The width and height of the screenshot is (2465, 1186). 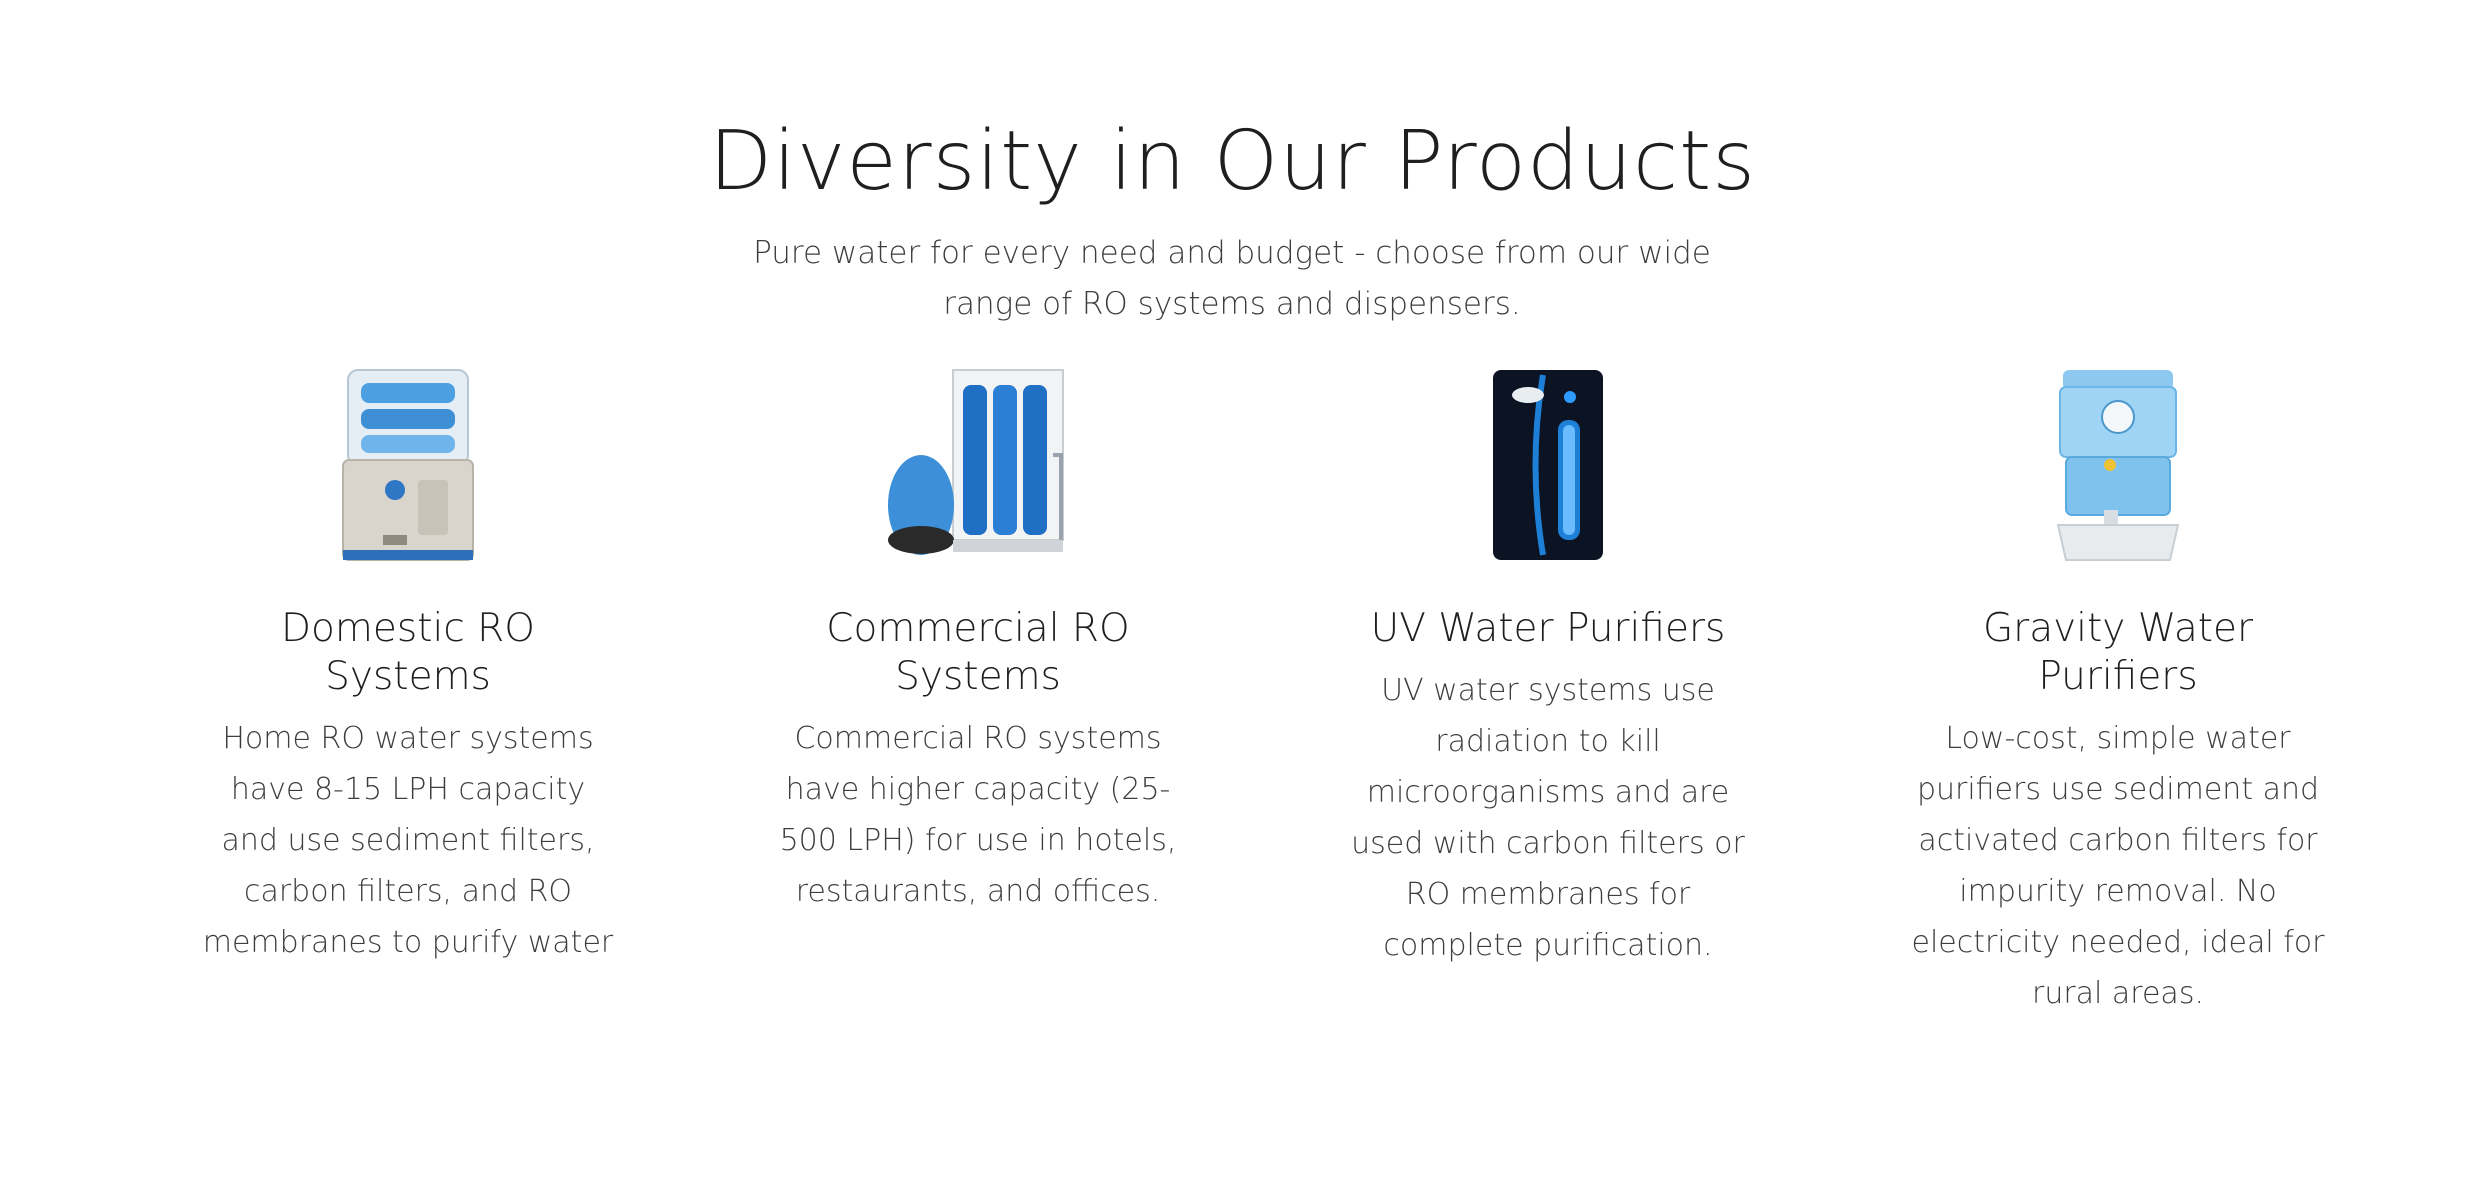 I want to click on section-heading: Diversity in Our Products, so click(x=1232, y=161).